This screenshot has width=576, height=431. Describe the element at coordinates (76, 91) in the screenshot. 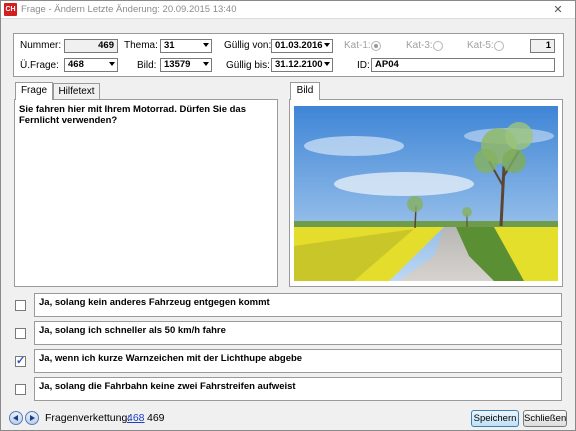

I see `tab-hilfetext: Hilfetext` at that location.